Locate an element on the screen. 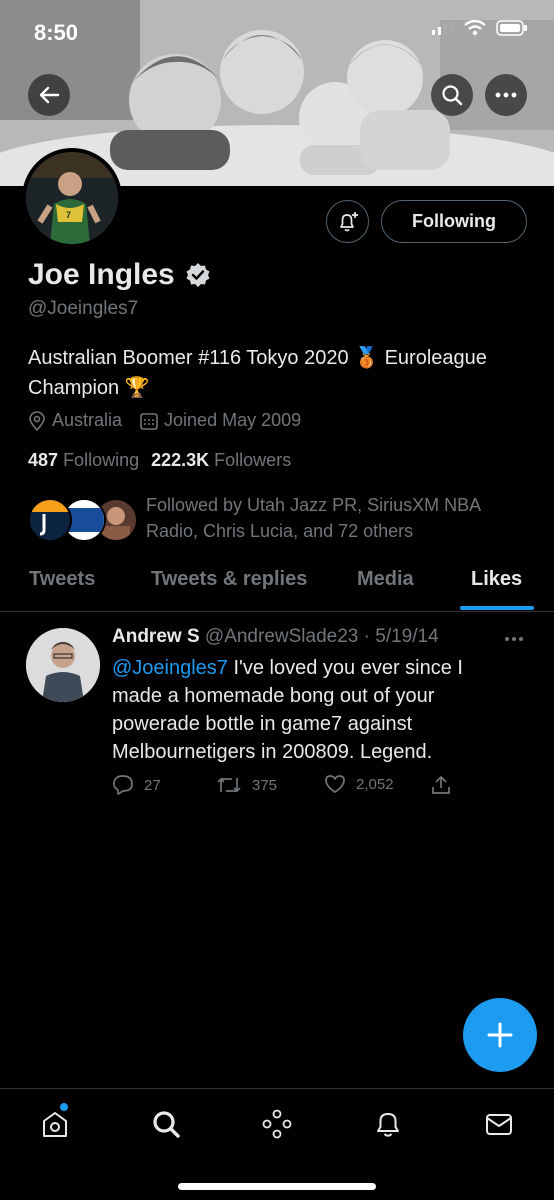 The image size is (554, 1200). profile-handle: @Joeingles7 is located at coordinates (83, 308).